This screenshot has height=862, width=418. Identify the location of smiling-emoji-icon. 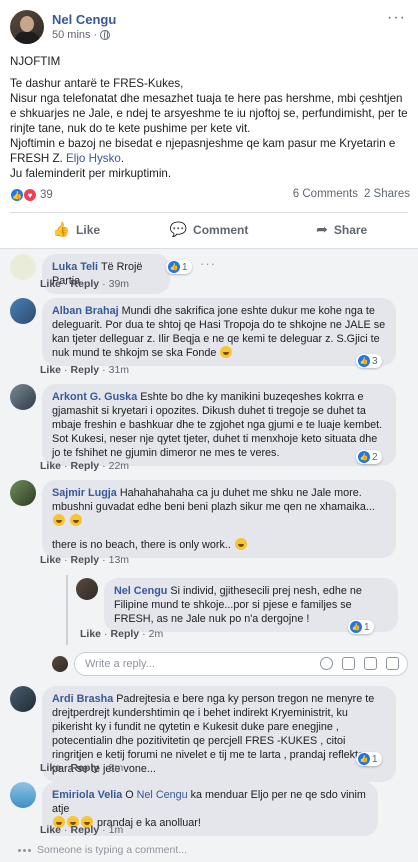
(240, 544).